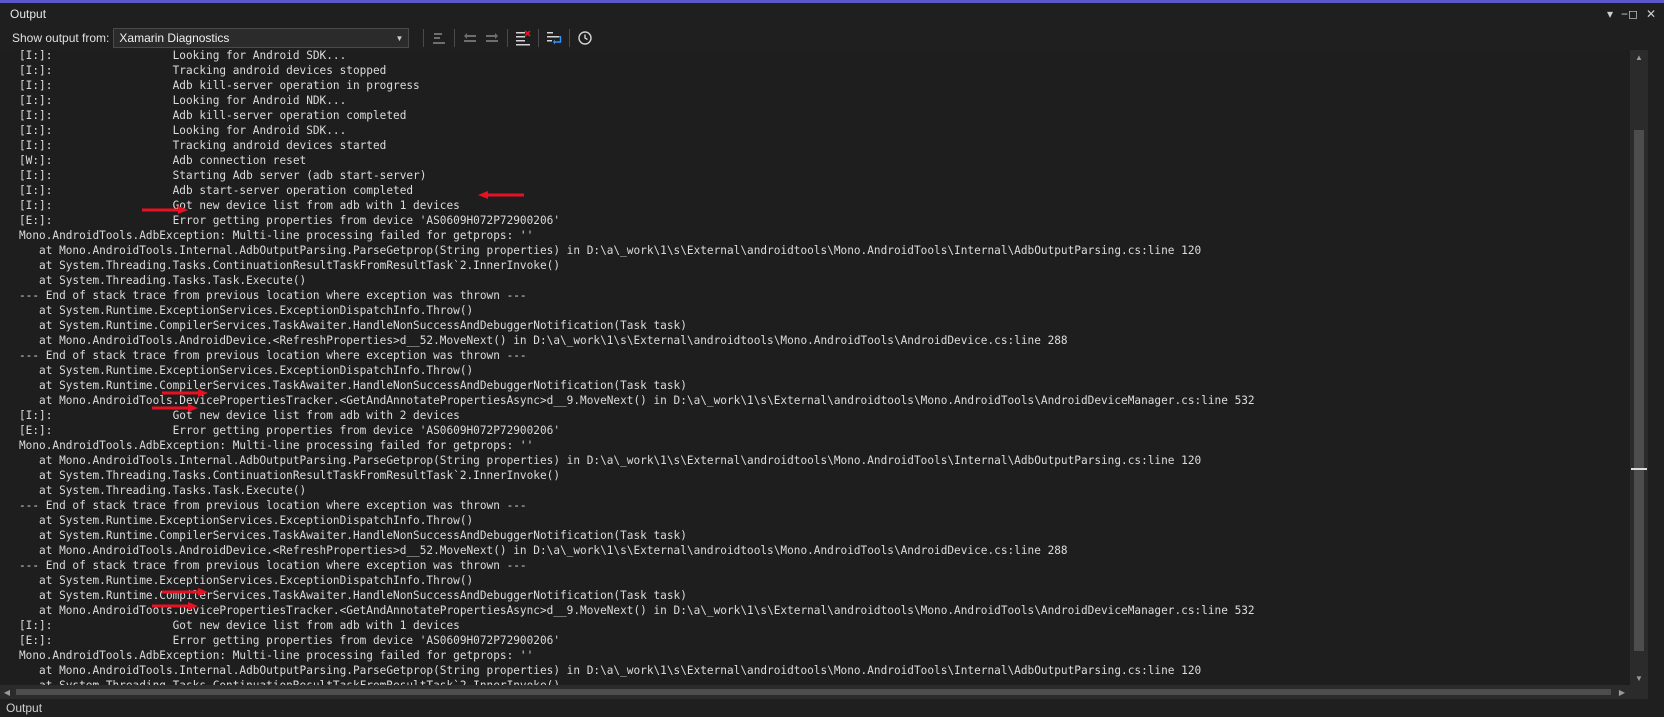 Image resolution: width=1664 pixels, height=717 pixels. I want to click on window-actions: ▾ −◻ ✕, so click(1635, 14).